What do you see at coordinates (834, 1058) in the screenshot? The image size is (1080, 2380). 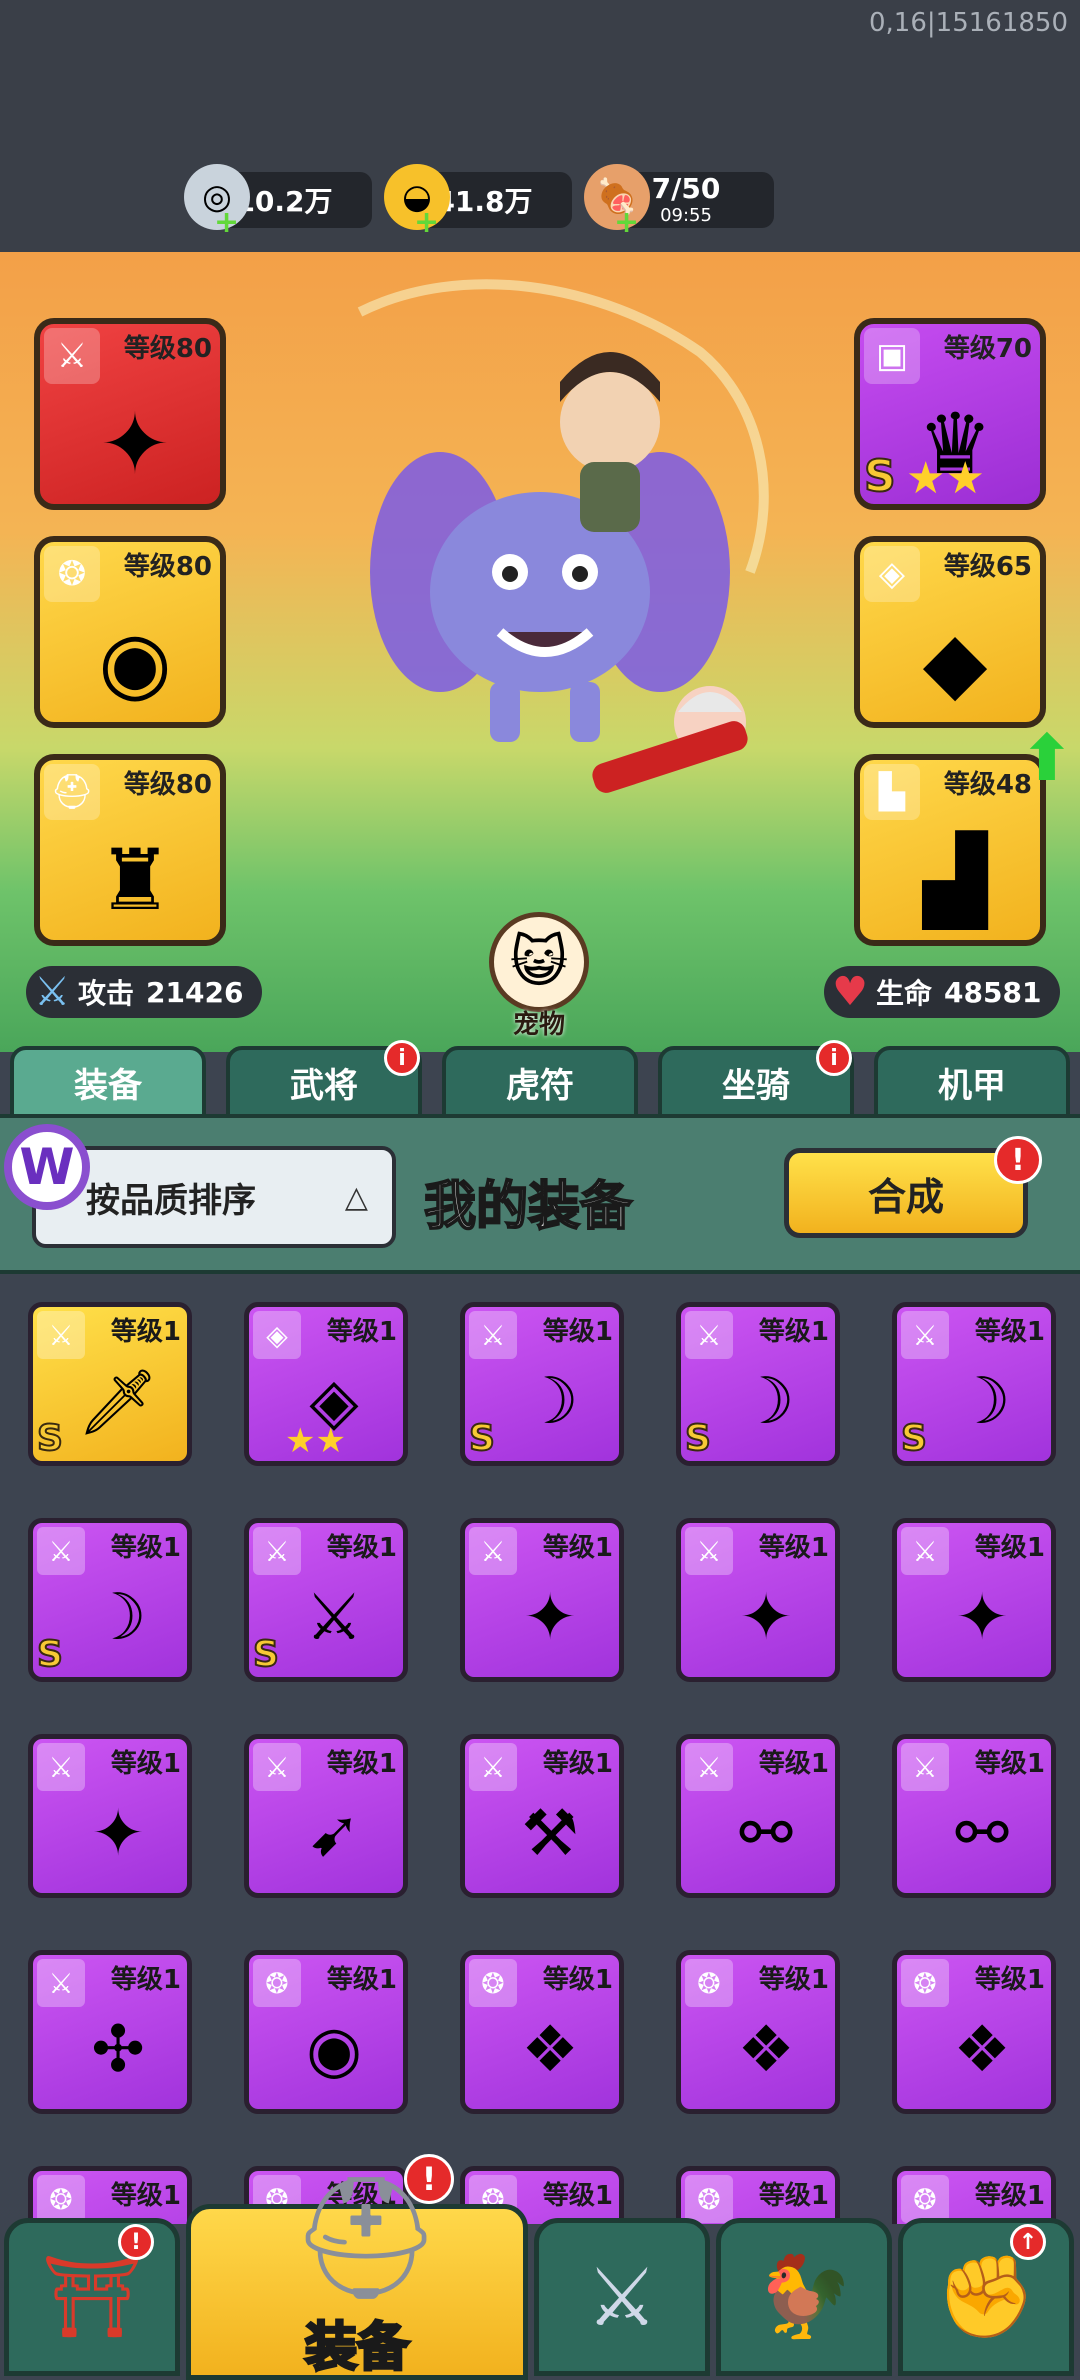 I see `notification-badge-icon: i` at bounding box center [834, 1058].